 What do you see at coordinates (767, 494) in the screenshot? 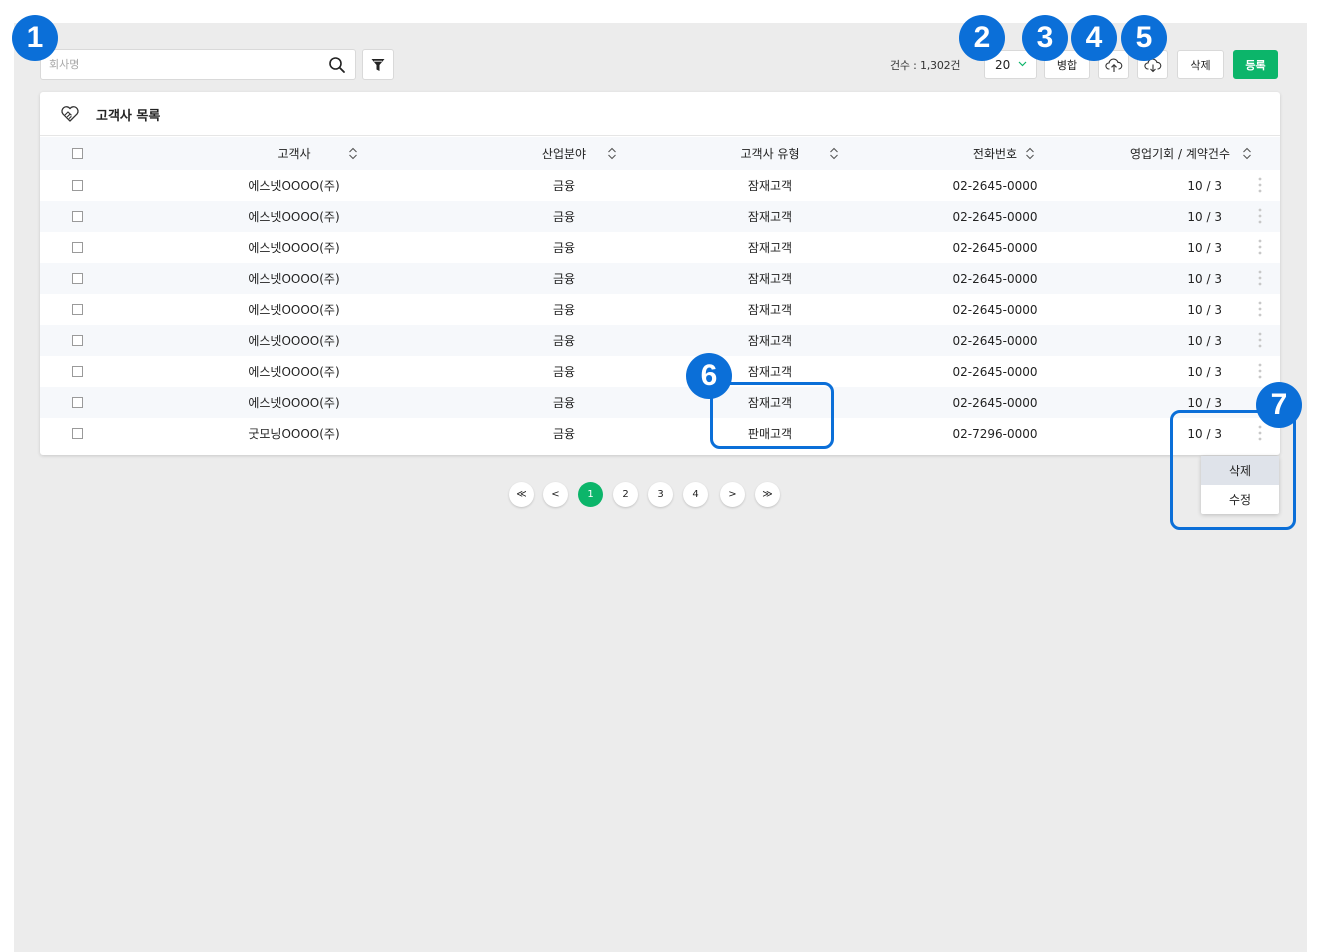
I see `pagination-last: ≫` at bounding box center [767, 494].